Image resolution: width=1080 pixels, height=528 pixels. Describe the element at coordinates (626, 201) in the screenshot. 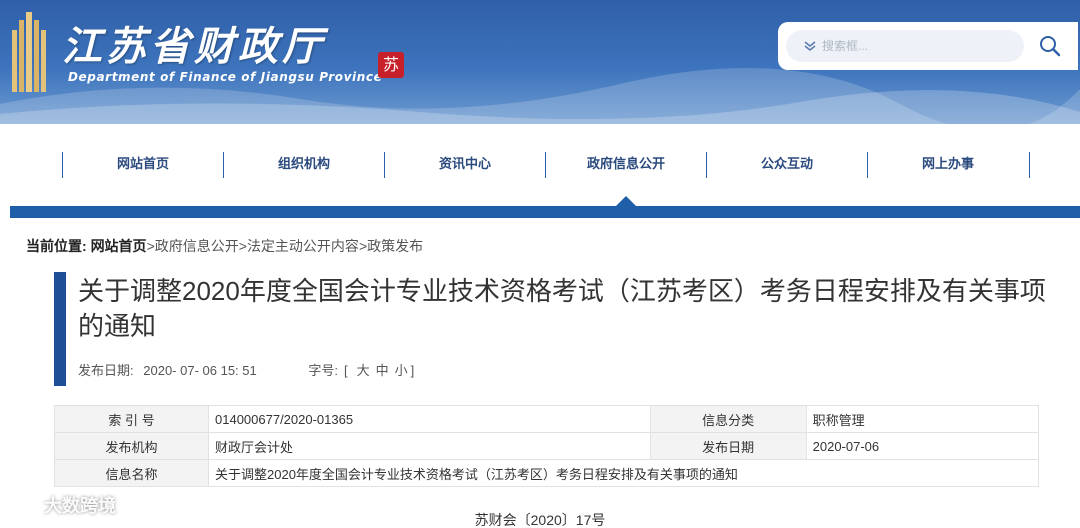

I see `nav-active-indicator` at that location.